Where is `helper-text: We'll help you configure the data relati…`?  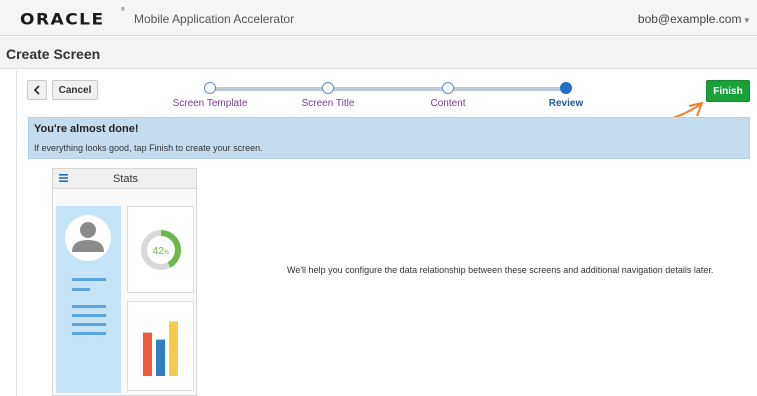
helper-text: We'll help you configure the data relati… is located at coordinates (500, 270).